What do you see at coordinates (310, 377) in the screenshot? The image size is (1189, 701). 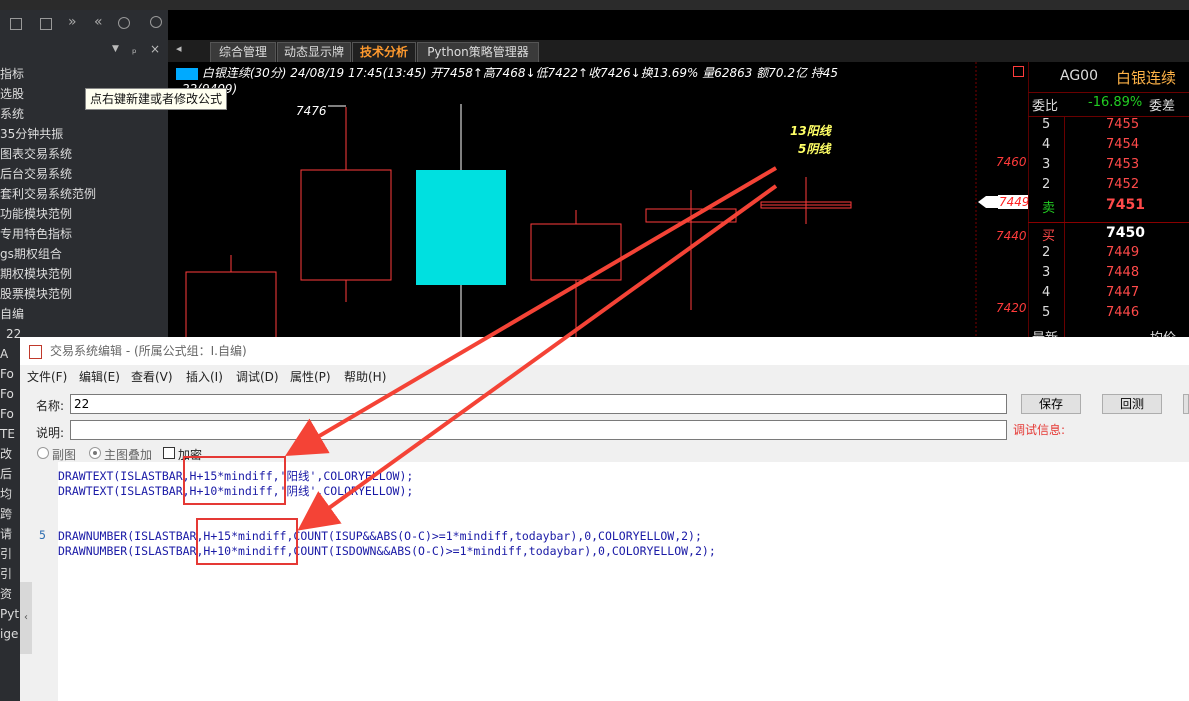 I see `menu-properties: 属性(P)` at bounding box center [310, 377].